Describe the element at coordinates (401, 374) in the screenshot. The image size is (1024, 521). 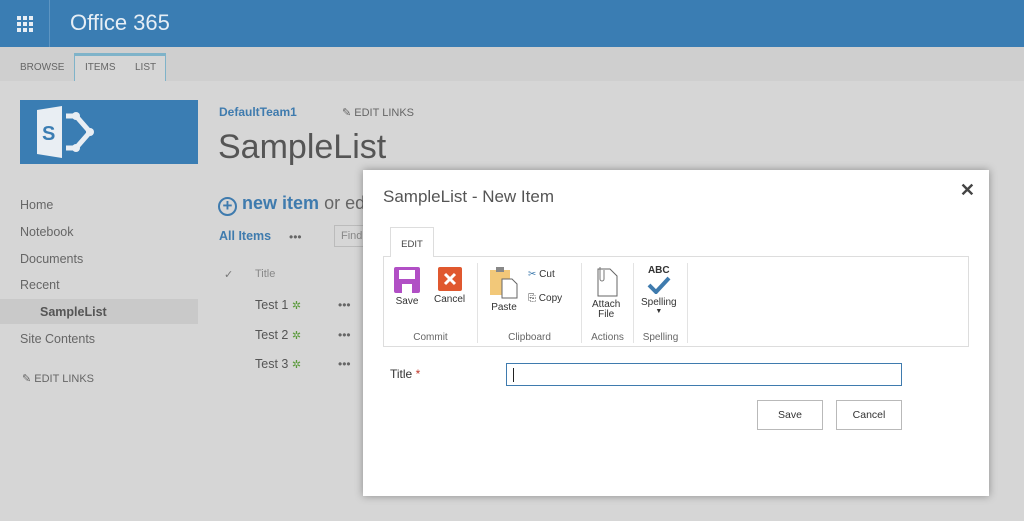
I see `title-label-text: Title` at that location.